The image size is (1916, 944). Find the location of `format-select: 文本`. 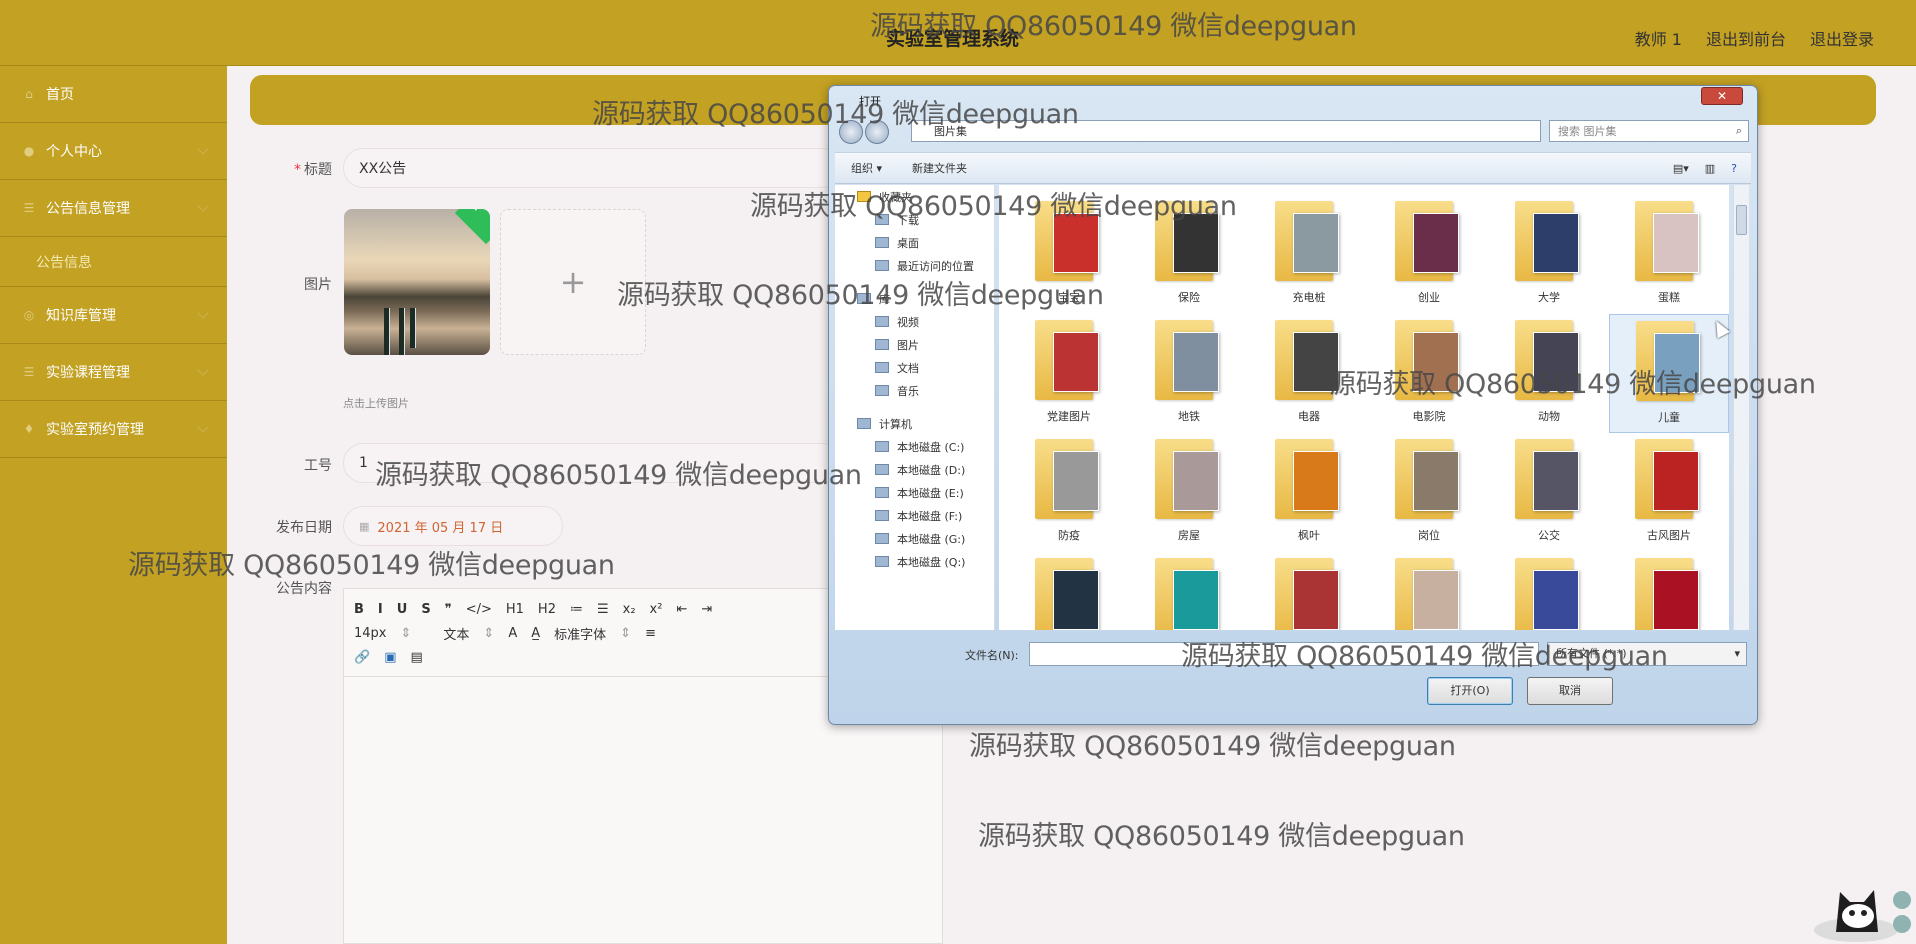

format-select: 文本 is located at coordinates (456, 633).